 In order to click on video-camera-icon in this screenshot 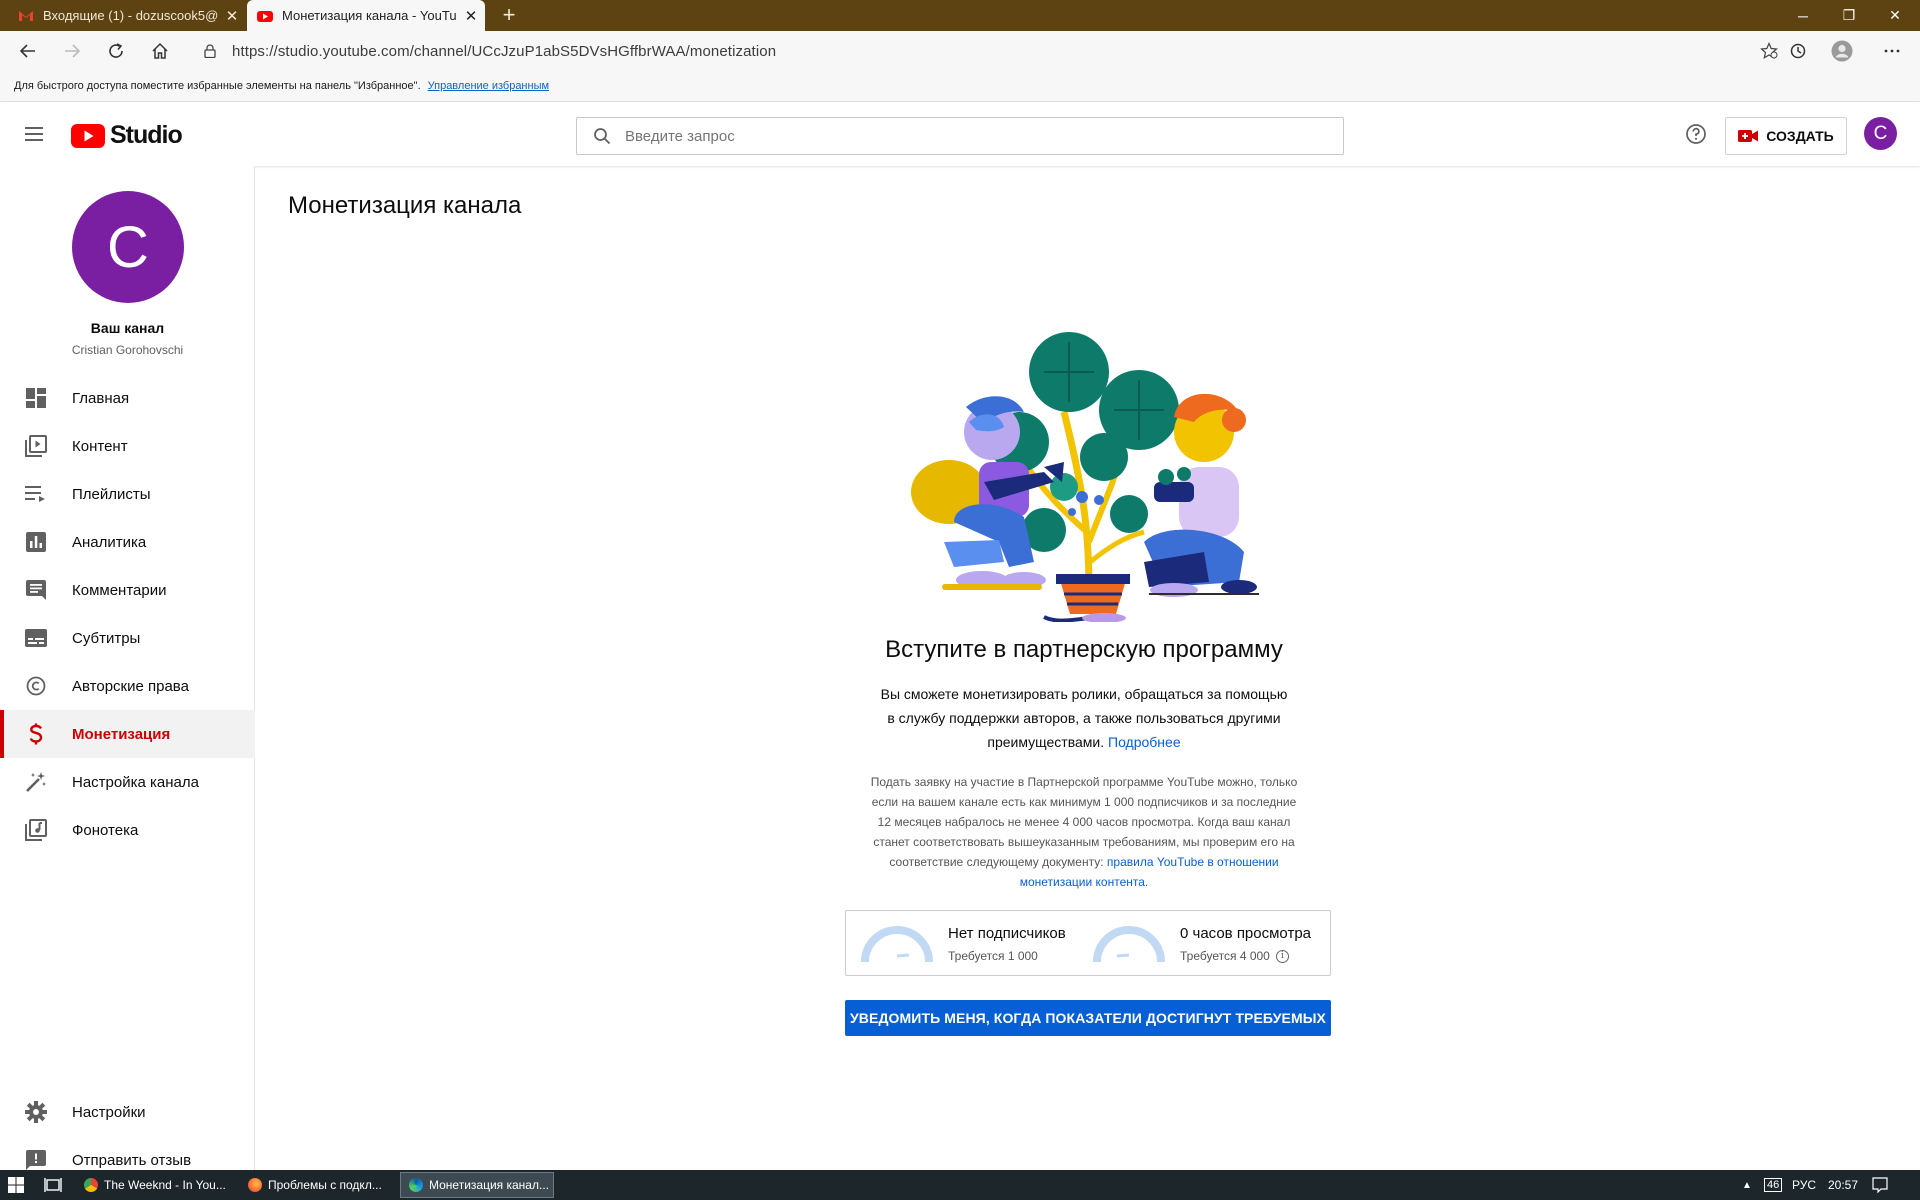, I will do `click(1748, 136)`.